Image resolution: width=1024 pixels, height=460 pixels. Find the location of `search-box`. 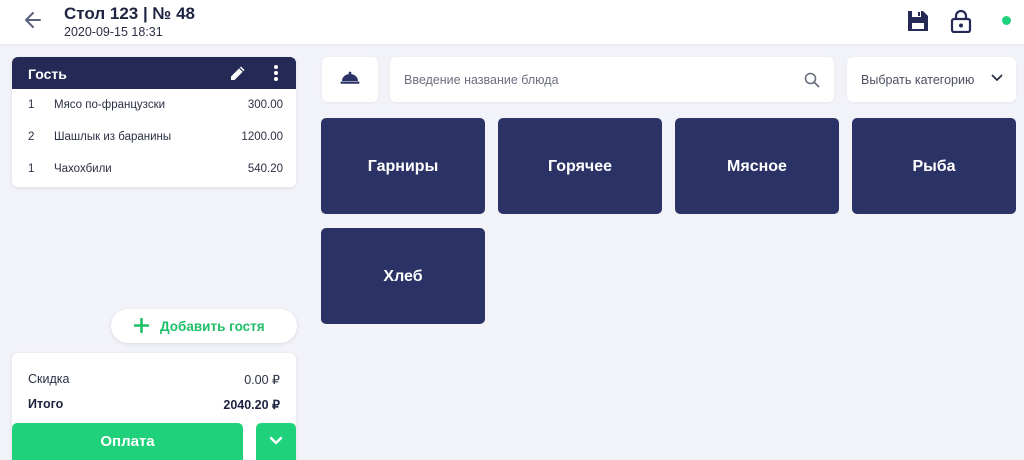

search-box is located at coordinates (612, 79).